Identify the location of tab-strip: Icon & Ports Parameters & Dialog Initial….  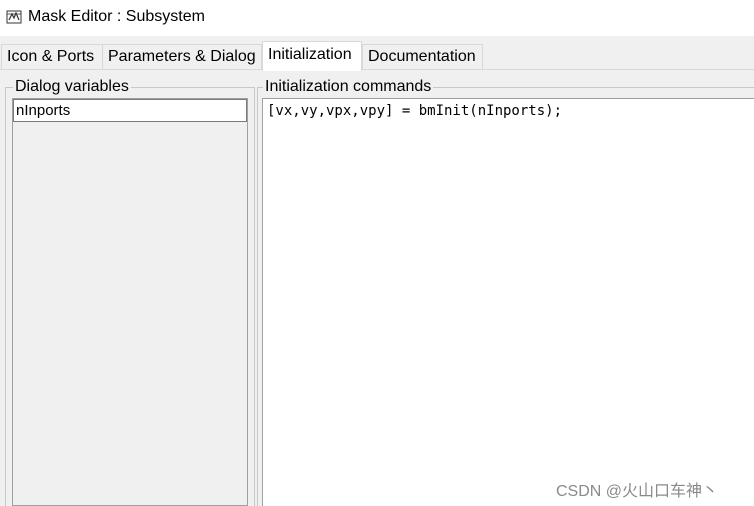
(377, 53).